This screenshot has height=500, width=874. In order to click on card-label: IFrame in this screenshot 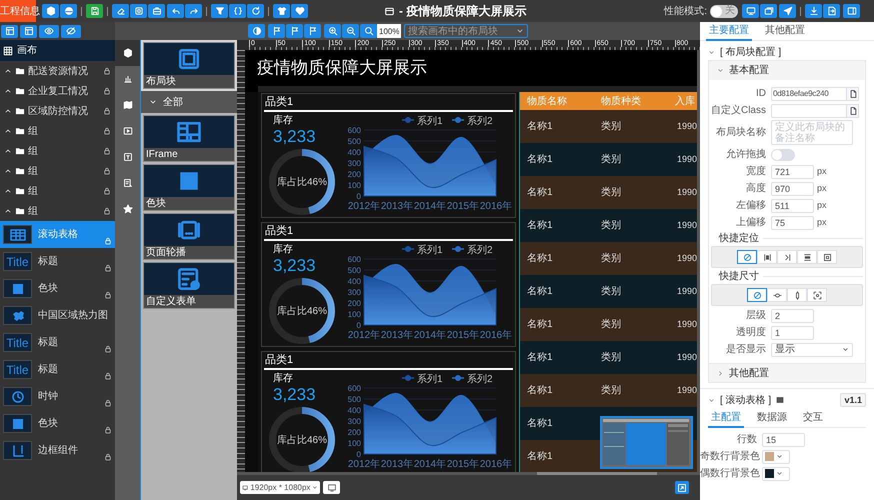, I will do `click(189, 154)`.